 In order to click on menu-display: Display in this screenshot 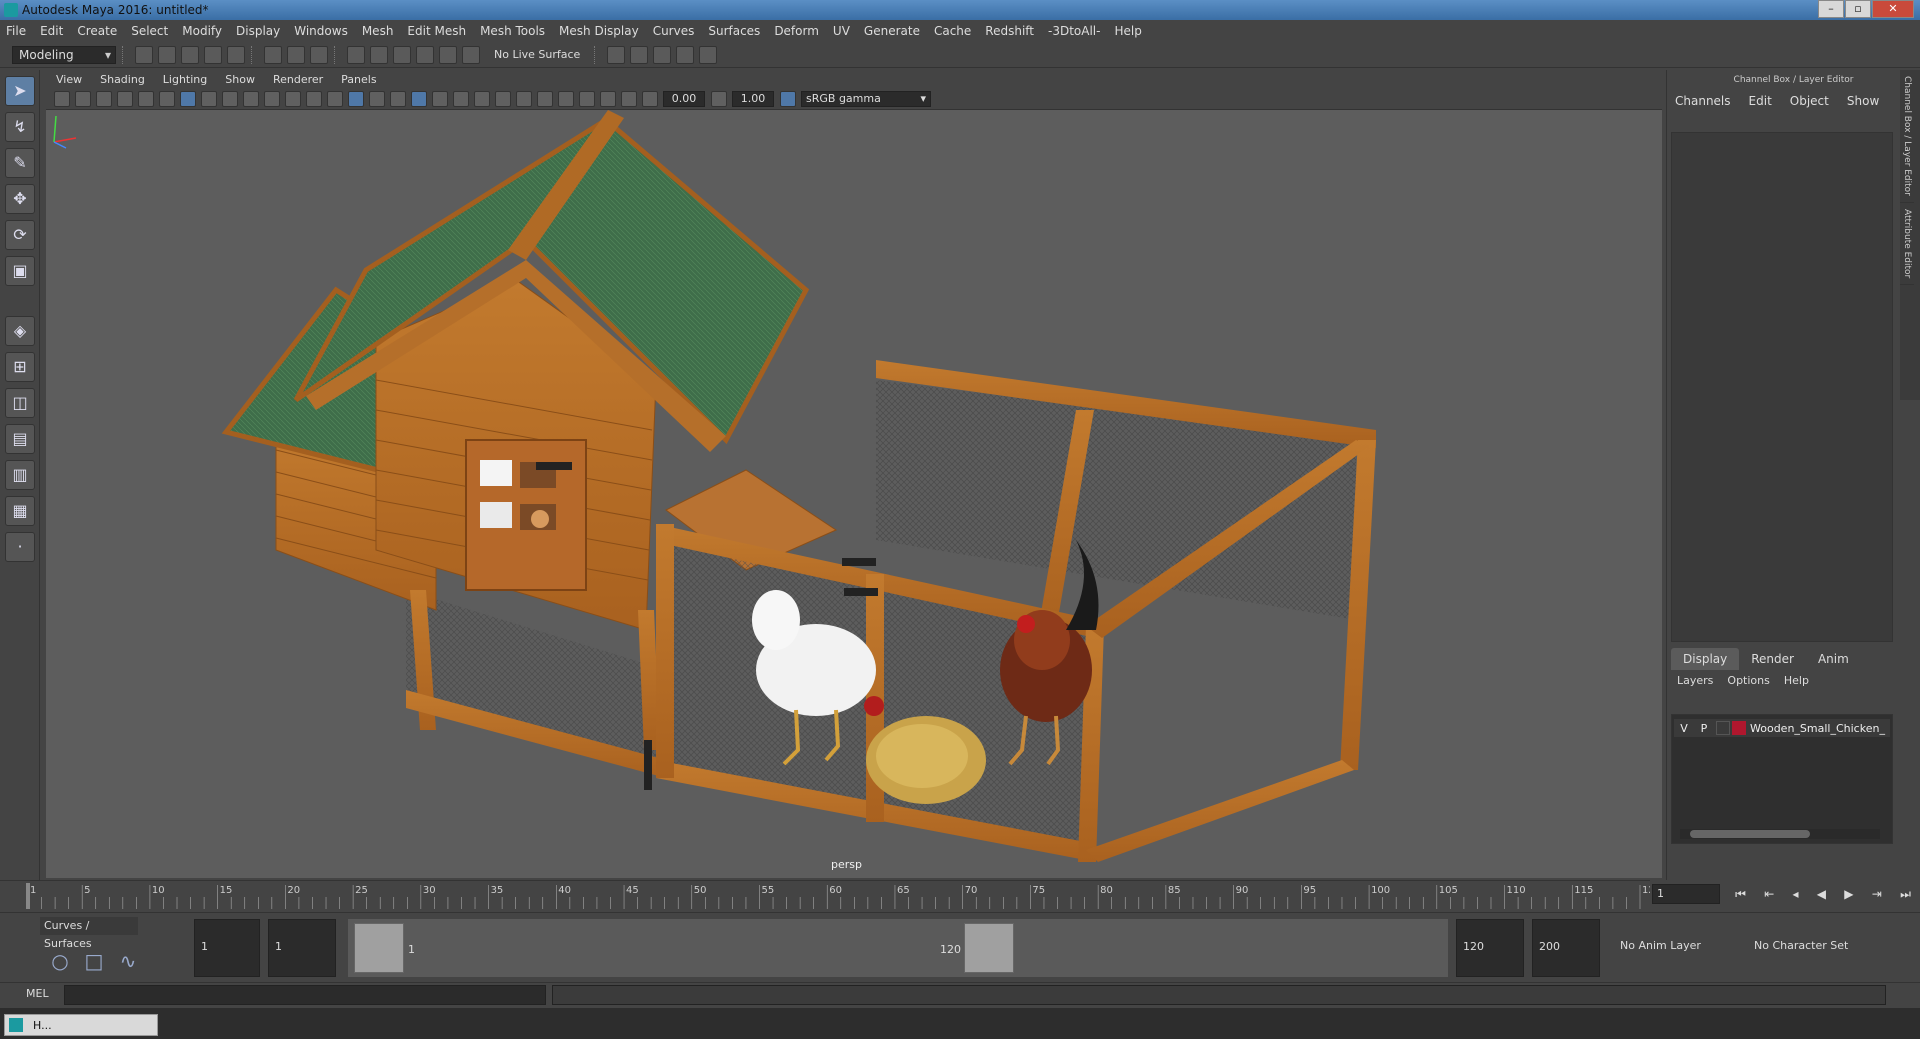, I will do `click(258, 31)`.